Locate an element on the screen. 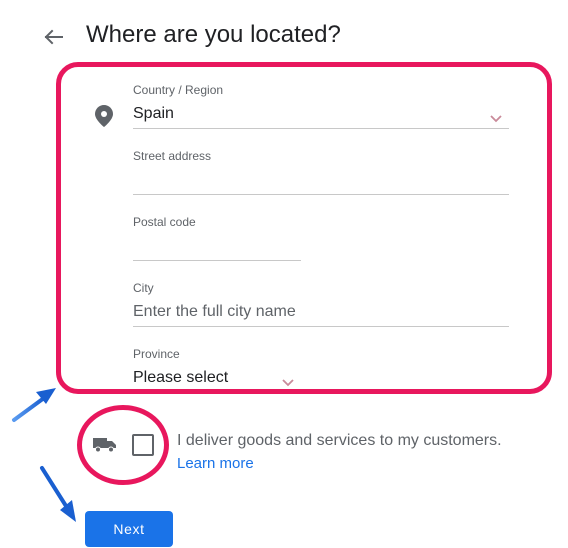 The width and height of the screenshot is (568, 548). highlight-circle-annotation is located at coordinates (123, 445).